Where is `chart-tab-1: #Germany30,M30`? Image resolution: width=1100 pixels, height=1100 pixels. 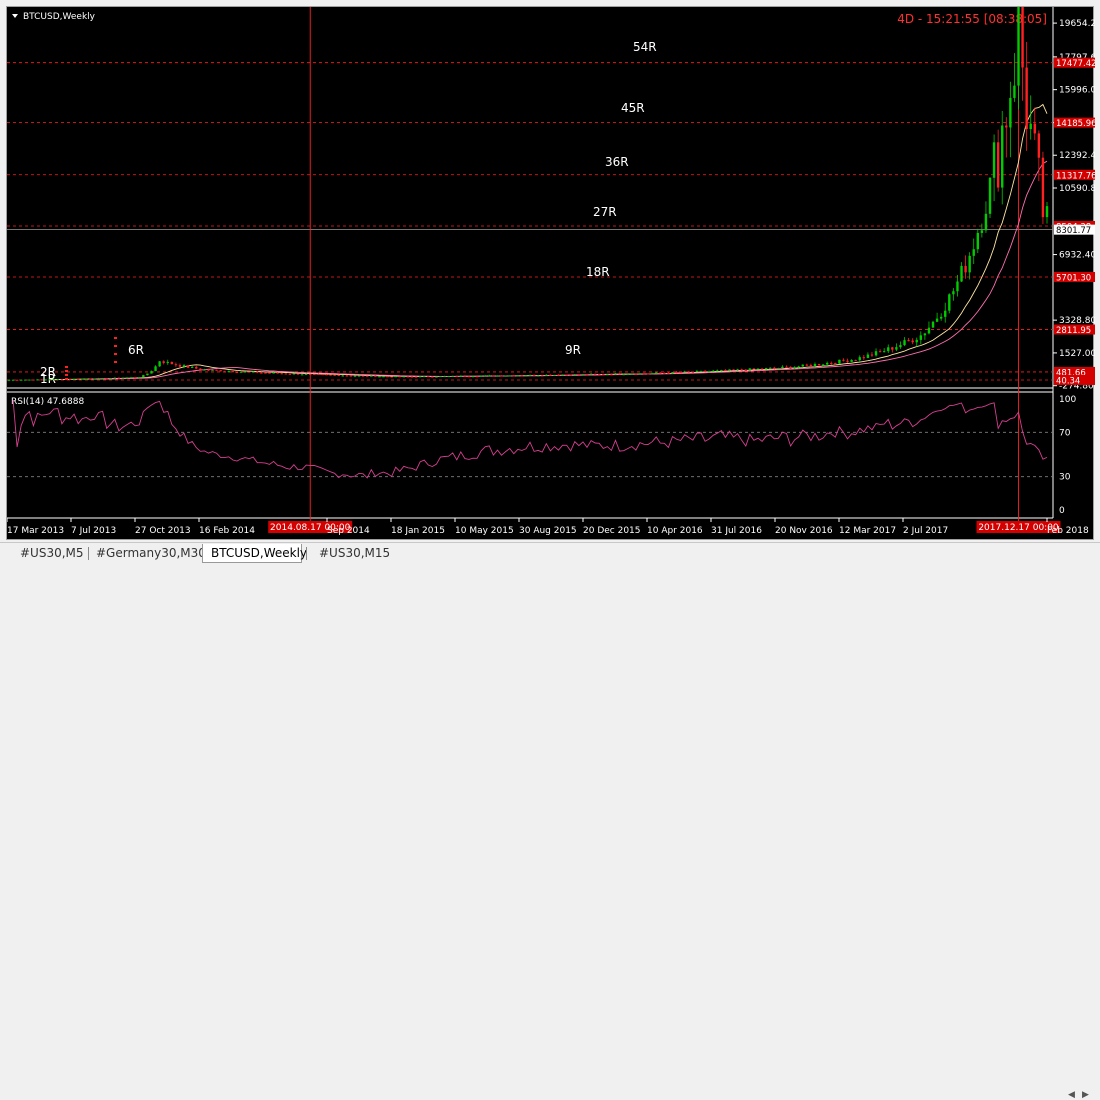
chart-tab-1: #Germany30,M30 is located at coordinates (147, 553).